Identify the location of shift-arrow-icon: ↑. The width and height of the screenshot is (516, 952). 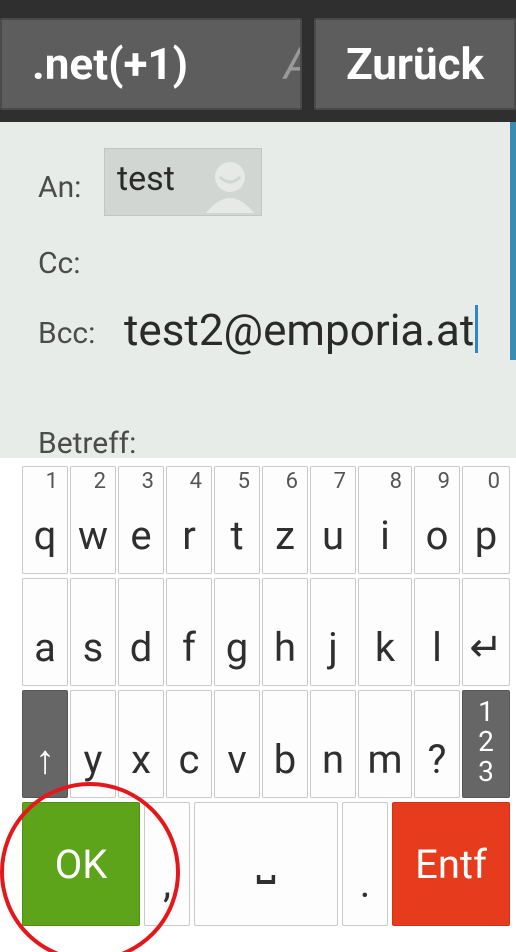
(45, 759).